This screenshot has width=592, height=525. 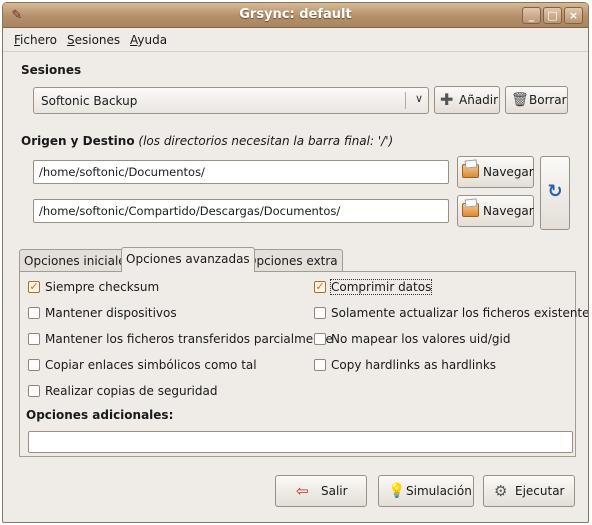 I want to click on option-comprimir-datos: ✓ Comprimir datos, so click(x=384, y=287).